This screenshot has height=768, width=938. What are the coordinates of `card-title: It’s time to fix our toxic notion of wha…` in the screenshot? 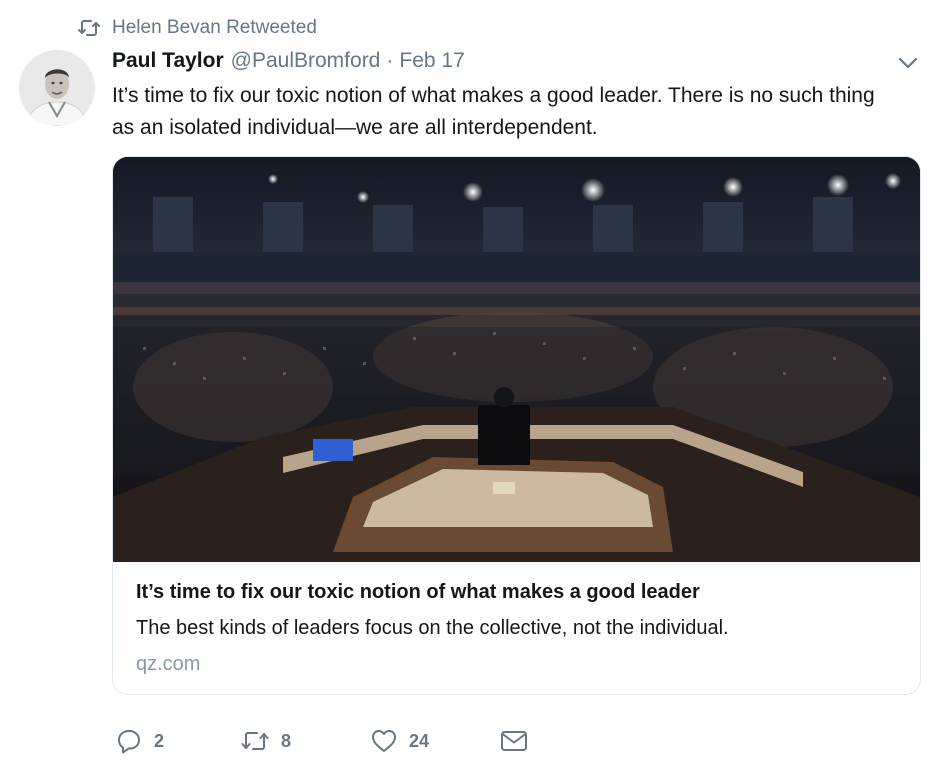 It's located at (418, 592).